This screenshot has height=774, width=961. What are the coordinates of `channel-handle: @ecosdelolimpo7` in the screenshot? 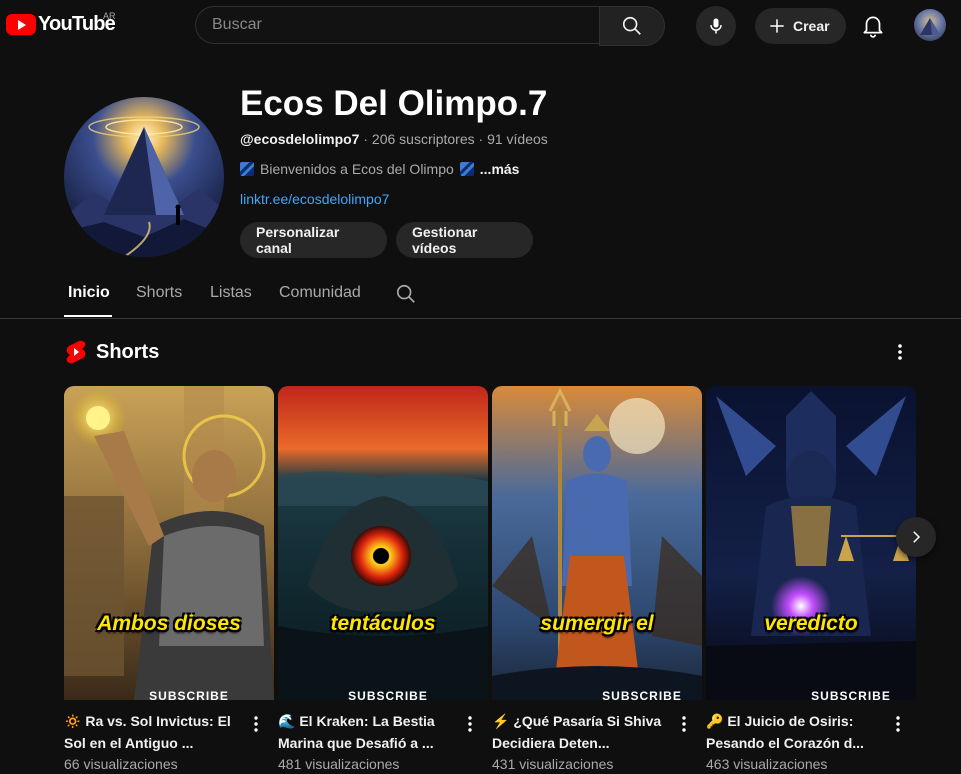 It's located at (300, 139).